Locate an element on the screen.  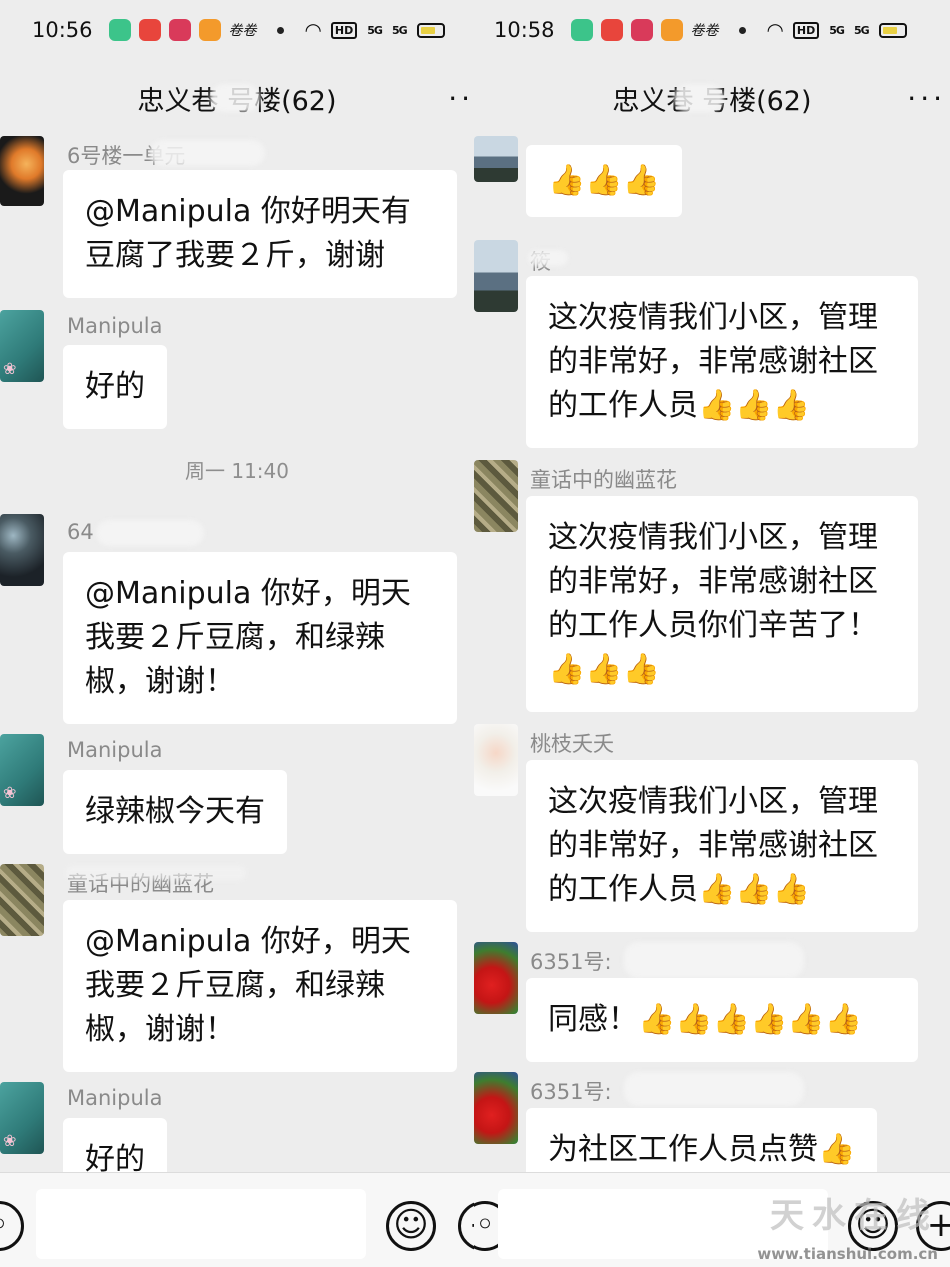
input-bar: ◦ ☺ + is located at coordinates (237, 1219).